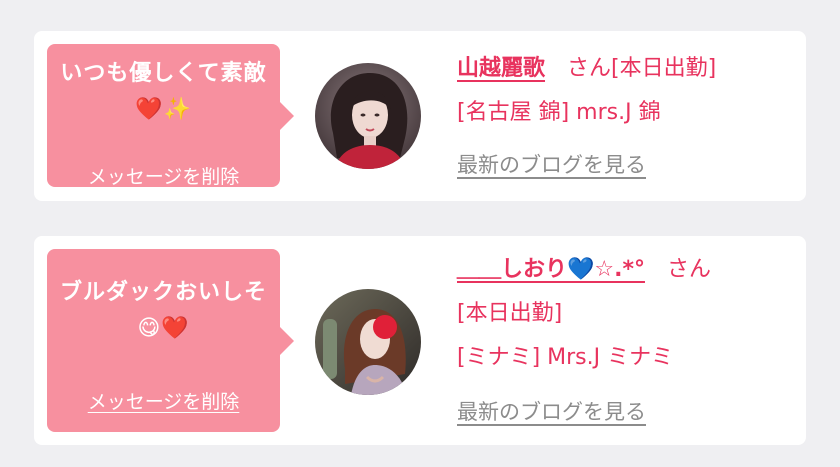 The height and width of the screenshot is (467, 840). I want to click on cast-info: 山越麗歌 さん[本日出勤] [名古屋 錦] mrs.J 錦 最新のブログを見る, so click(621, 119).